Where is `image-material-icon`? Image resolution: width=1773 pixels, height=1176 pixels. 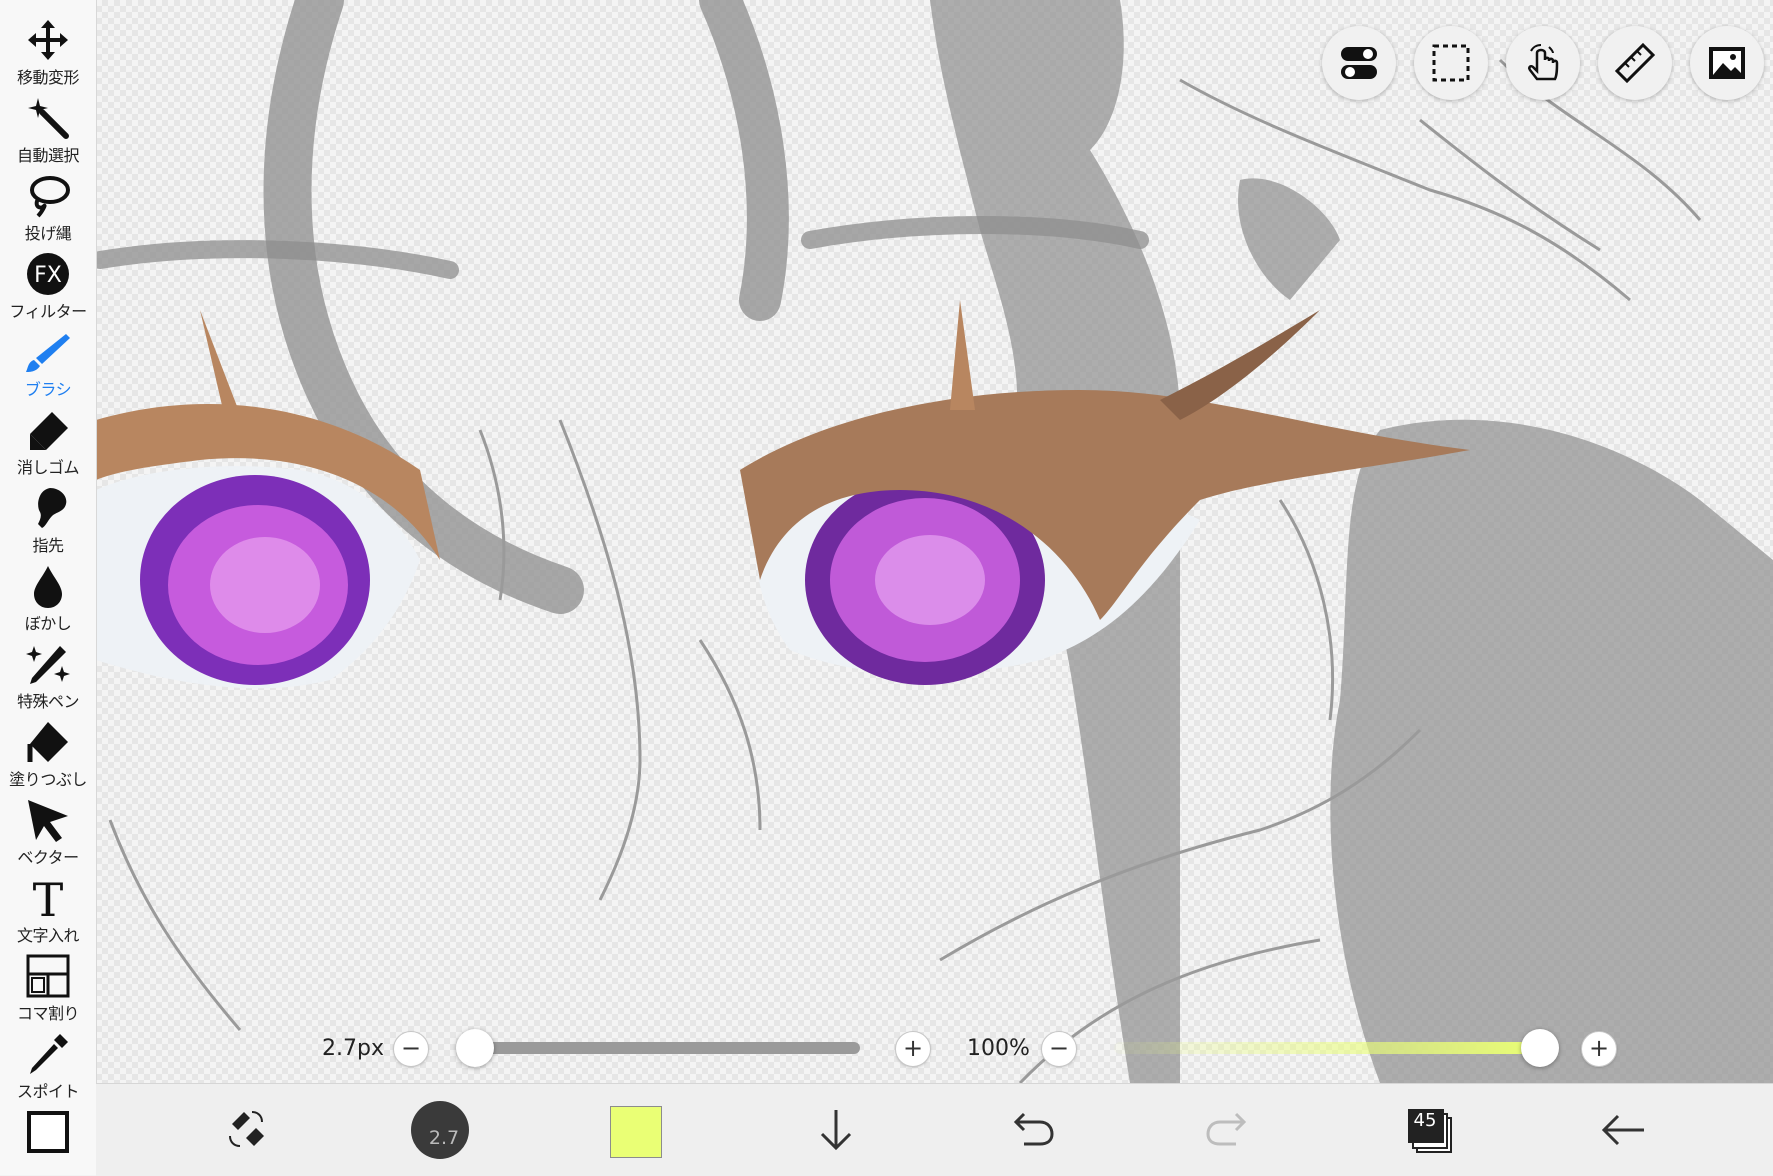 image-material-icon is located at coordinates (1727, 63).